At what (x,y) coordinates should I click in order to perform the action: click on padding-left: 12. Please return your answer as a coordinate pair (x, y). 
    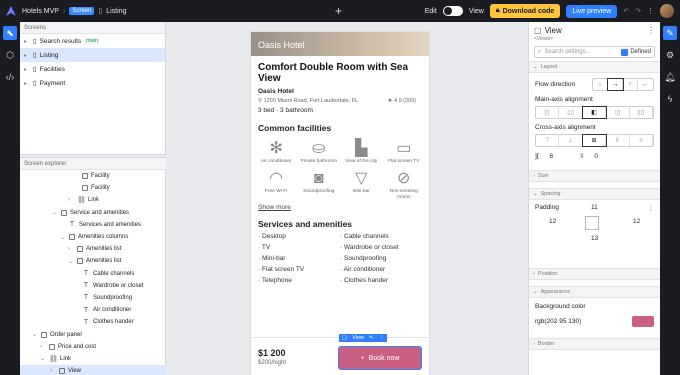
    Looking at the image, I should click on (552, 221).